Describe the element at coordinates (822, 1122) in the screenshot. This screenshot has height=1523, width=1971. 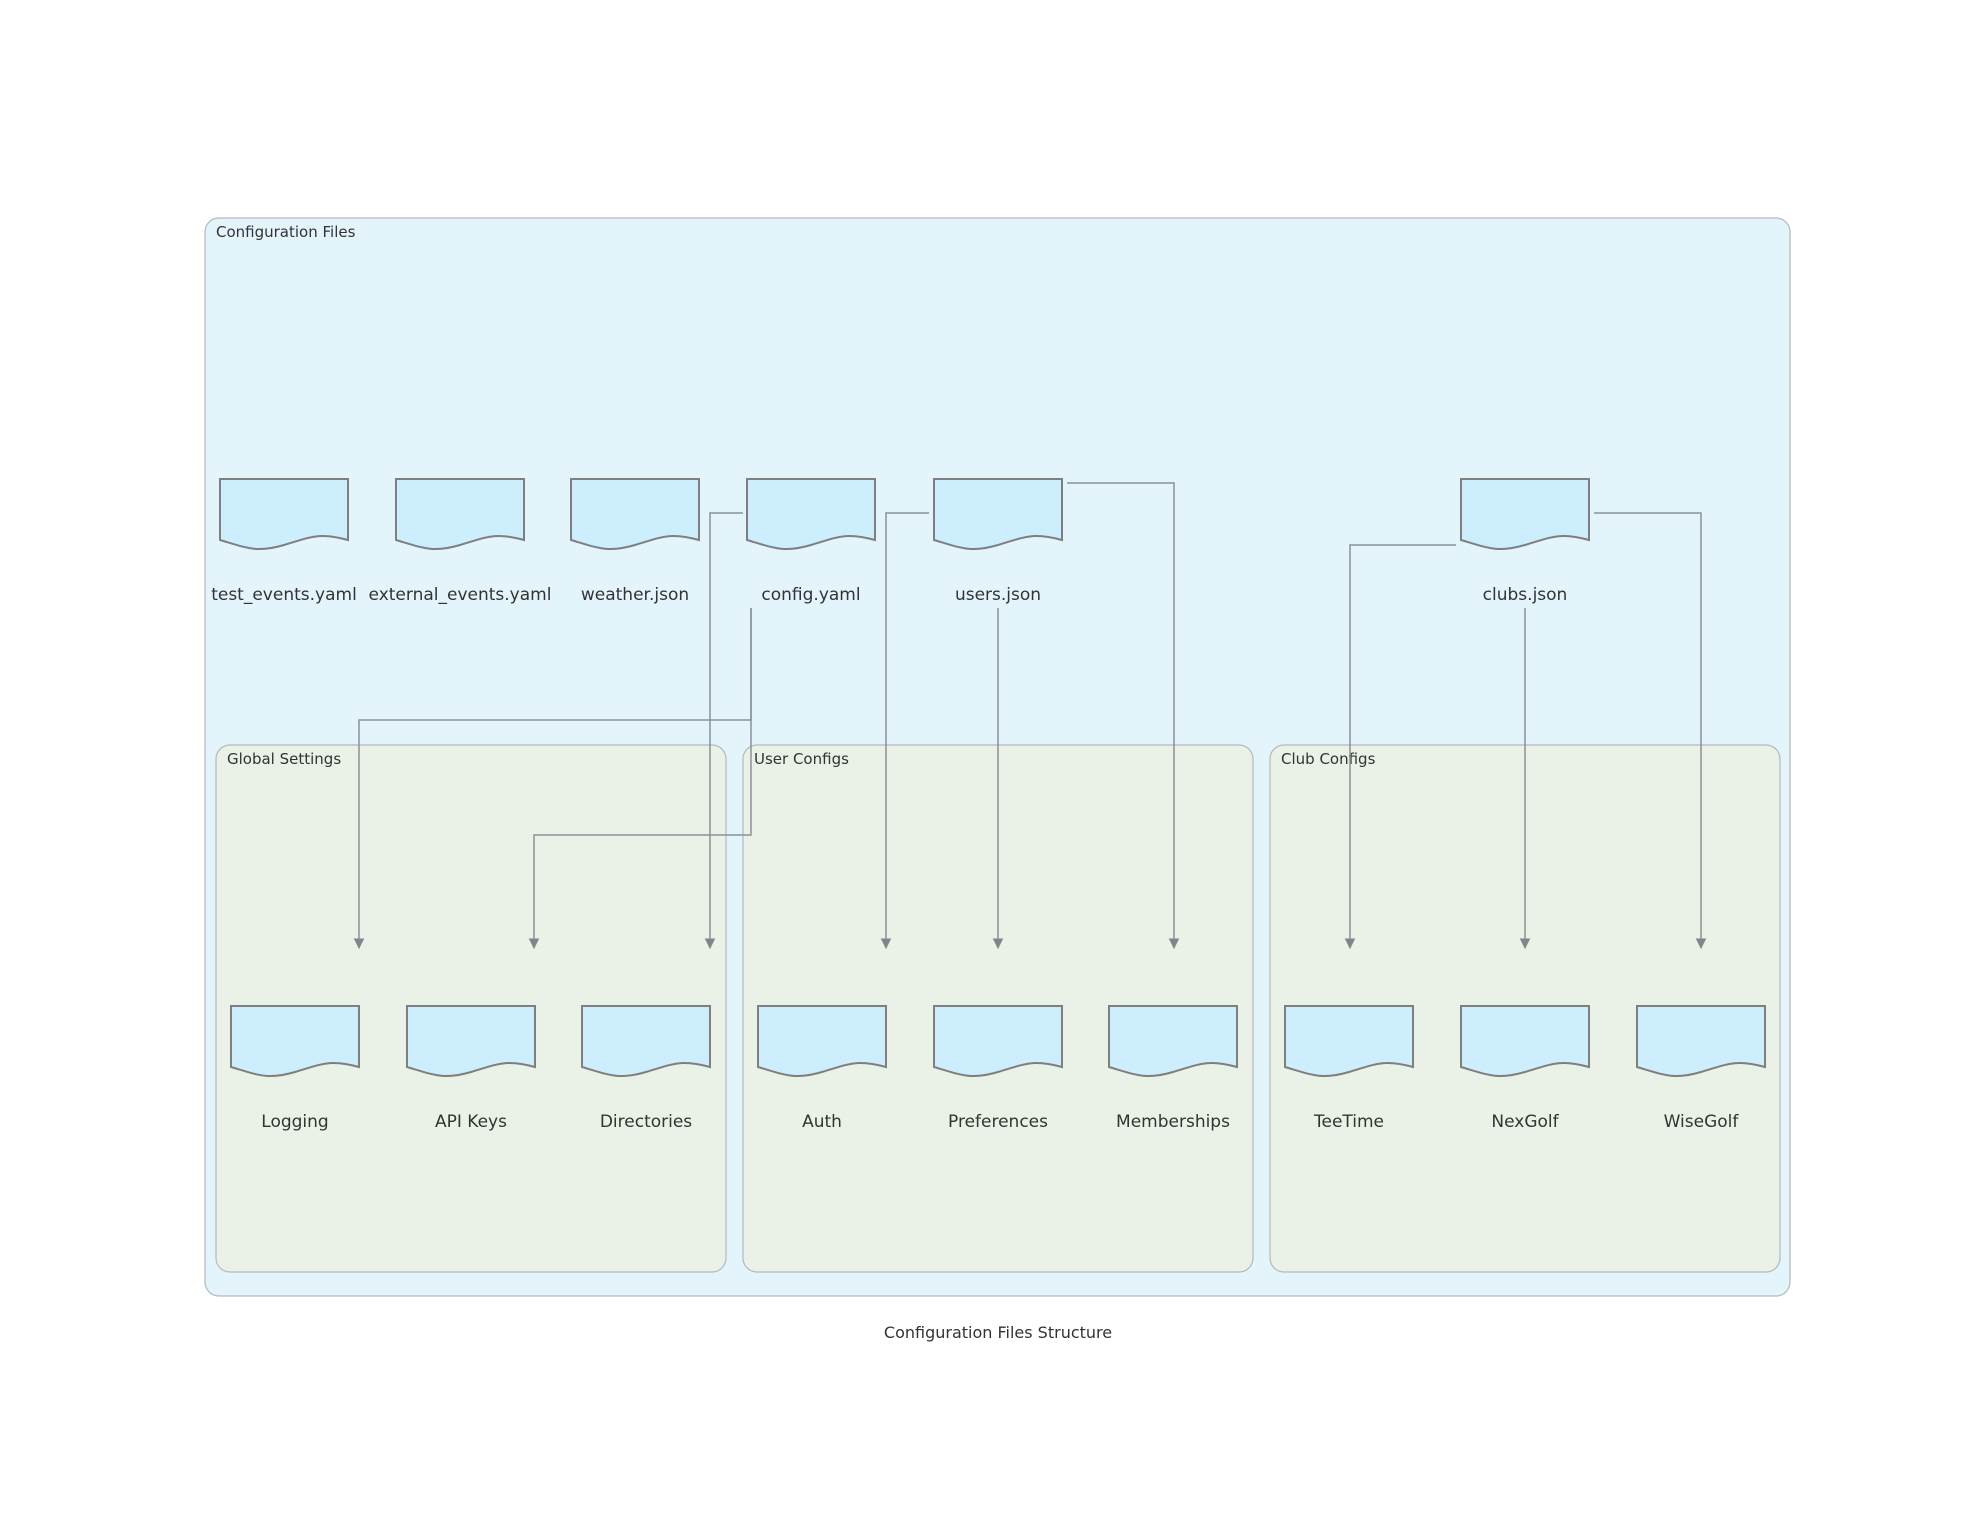
I see `node-label: Auth` at that location.